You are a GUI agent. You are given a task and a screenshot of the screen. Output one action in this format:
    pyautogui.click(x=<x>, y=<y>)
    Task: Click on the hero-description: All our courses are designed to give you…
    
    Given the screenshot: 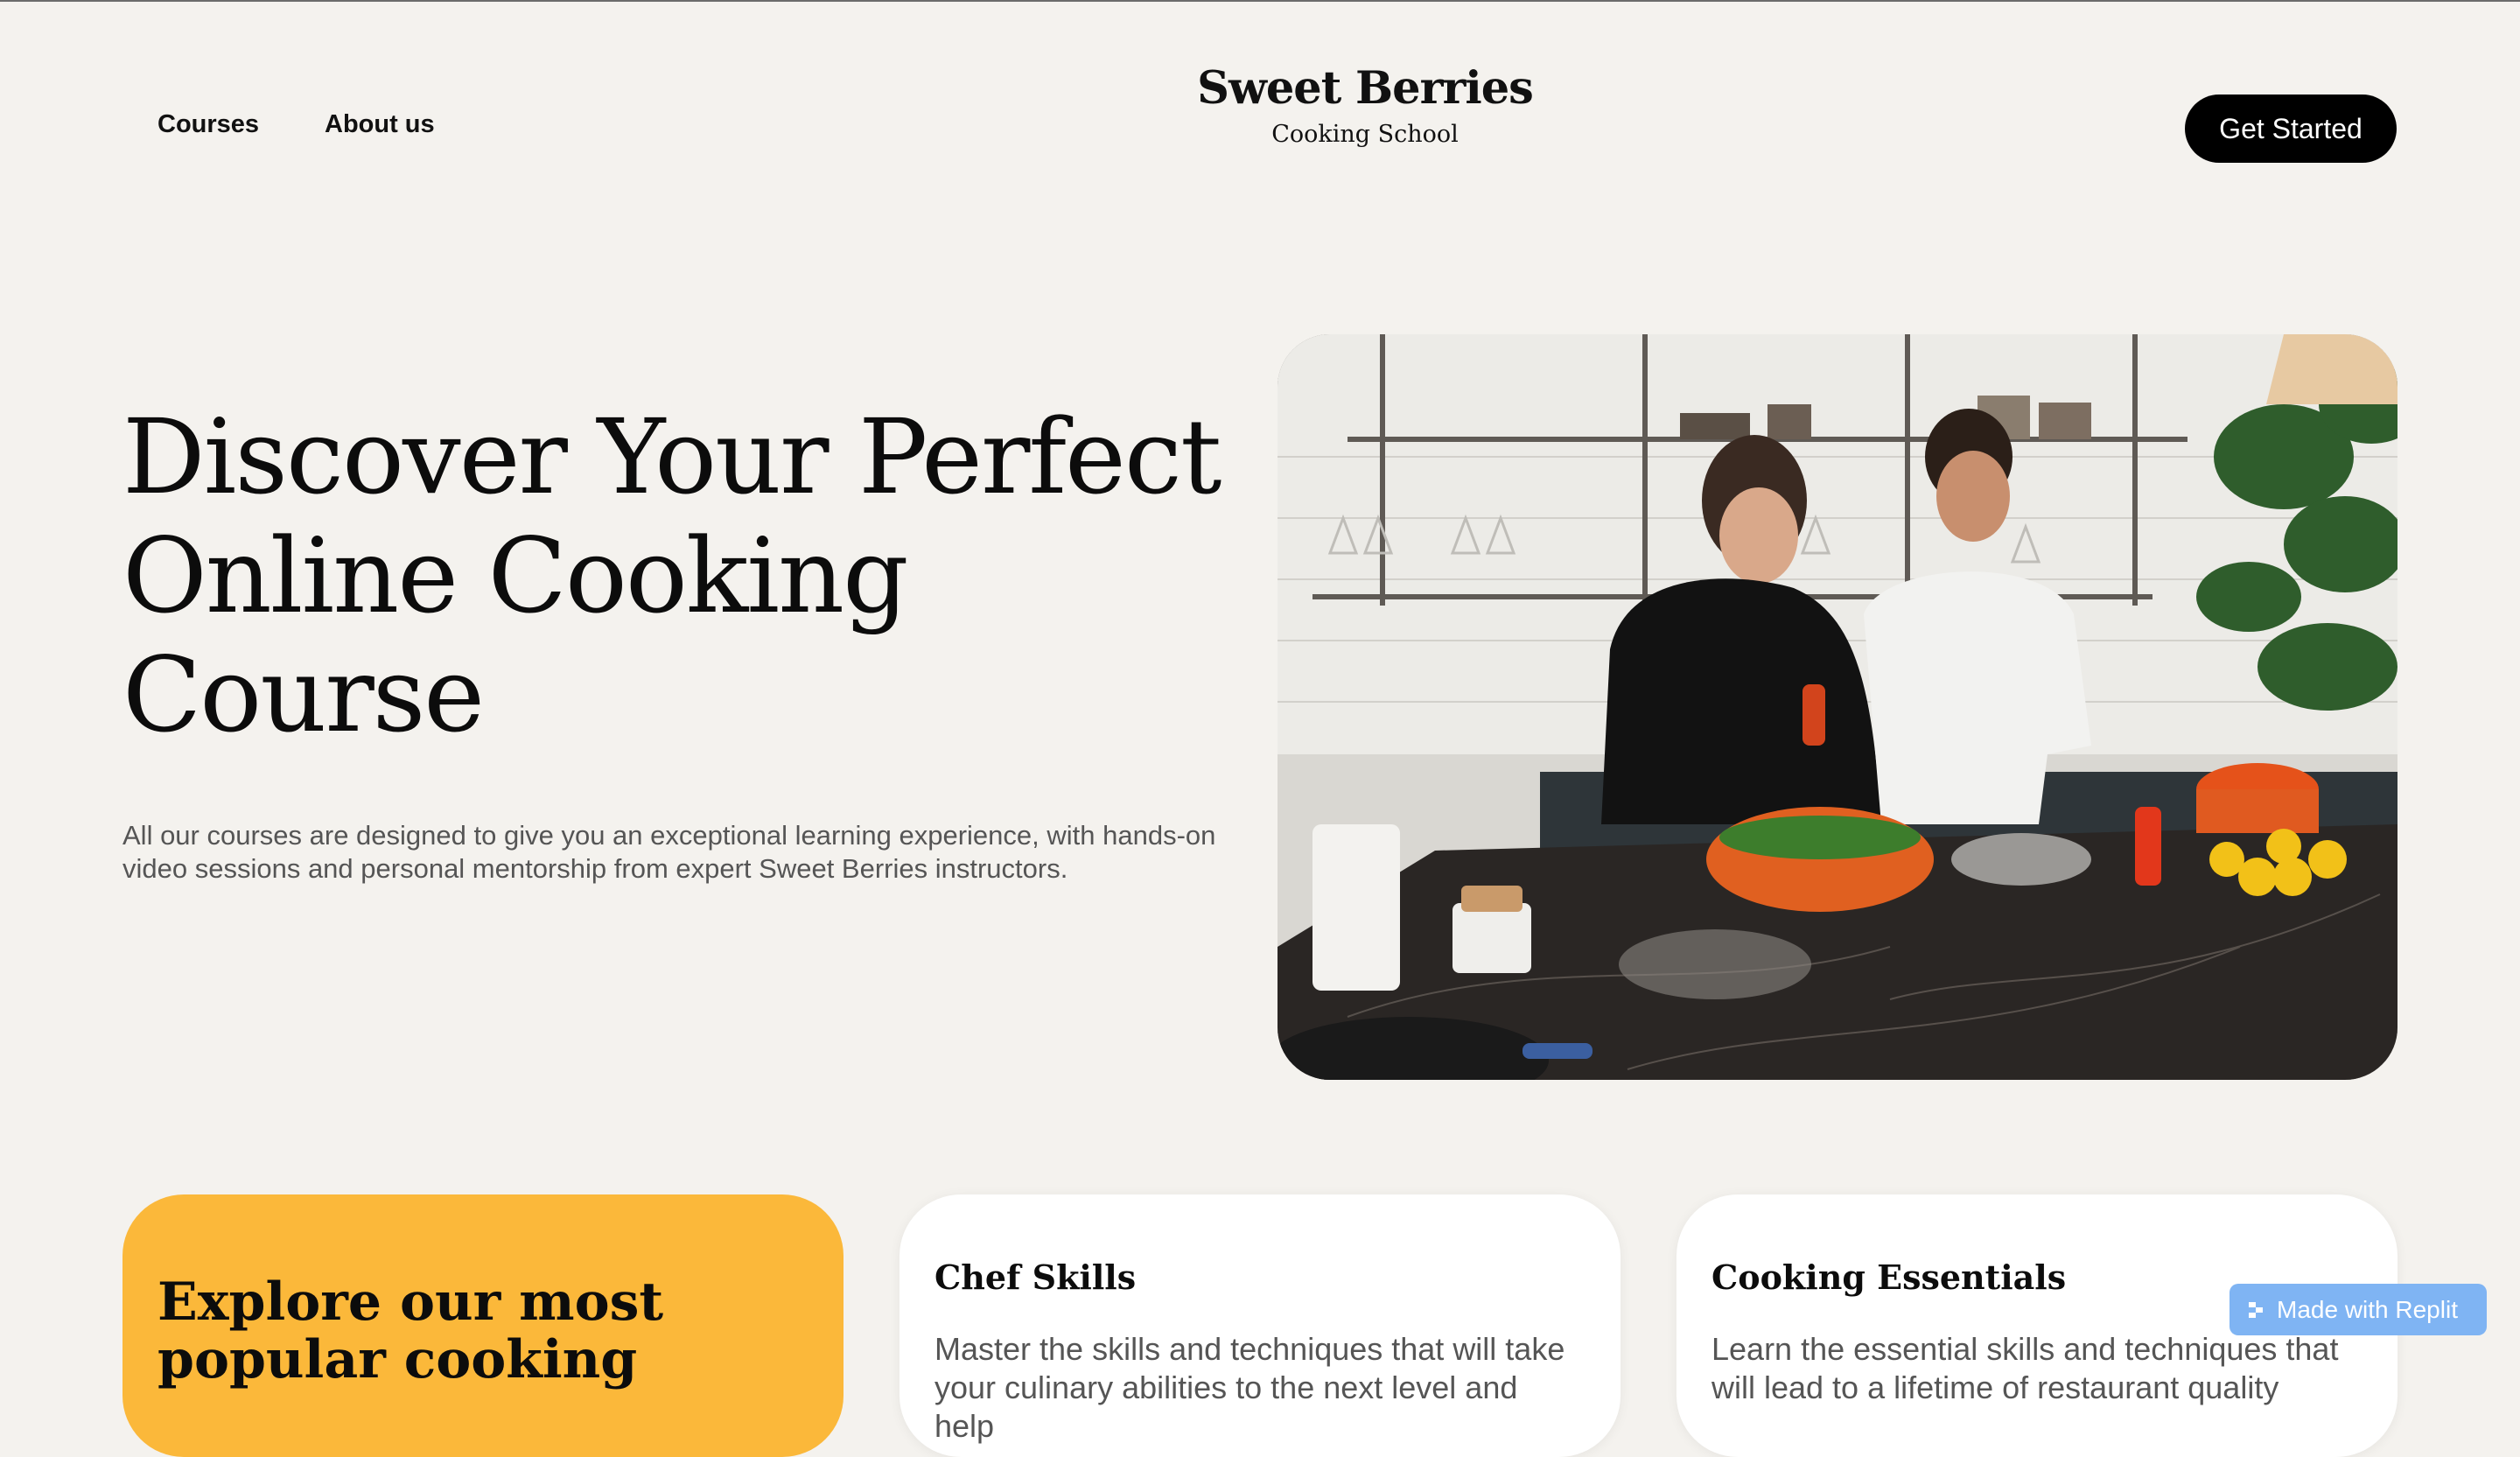 What is the action you would take?
    pyautogui.click(x=669, y=852)
    